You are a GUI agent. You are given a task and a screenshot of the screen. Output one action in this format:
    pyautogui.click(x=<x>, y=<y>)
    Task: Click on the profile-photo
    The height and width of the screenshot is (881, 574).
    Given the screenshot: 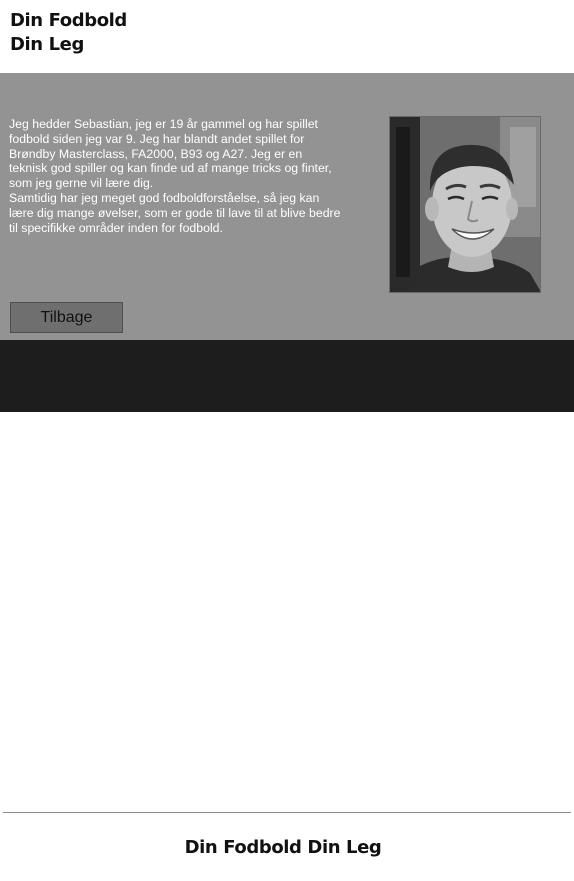 What is the action you would take?
    pyautogui.click(x=465, y=204)
    